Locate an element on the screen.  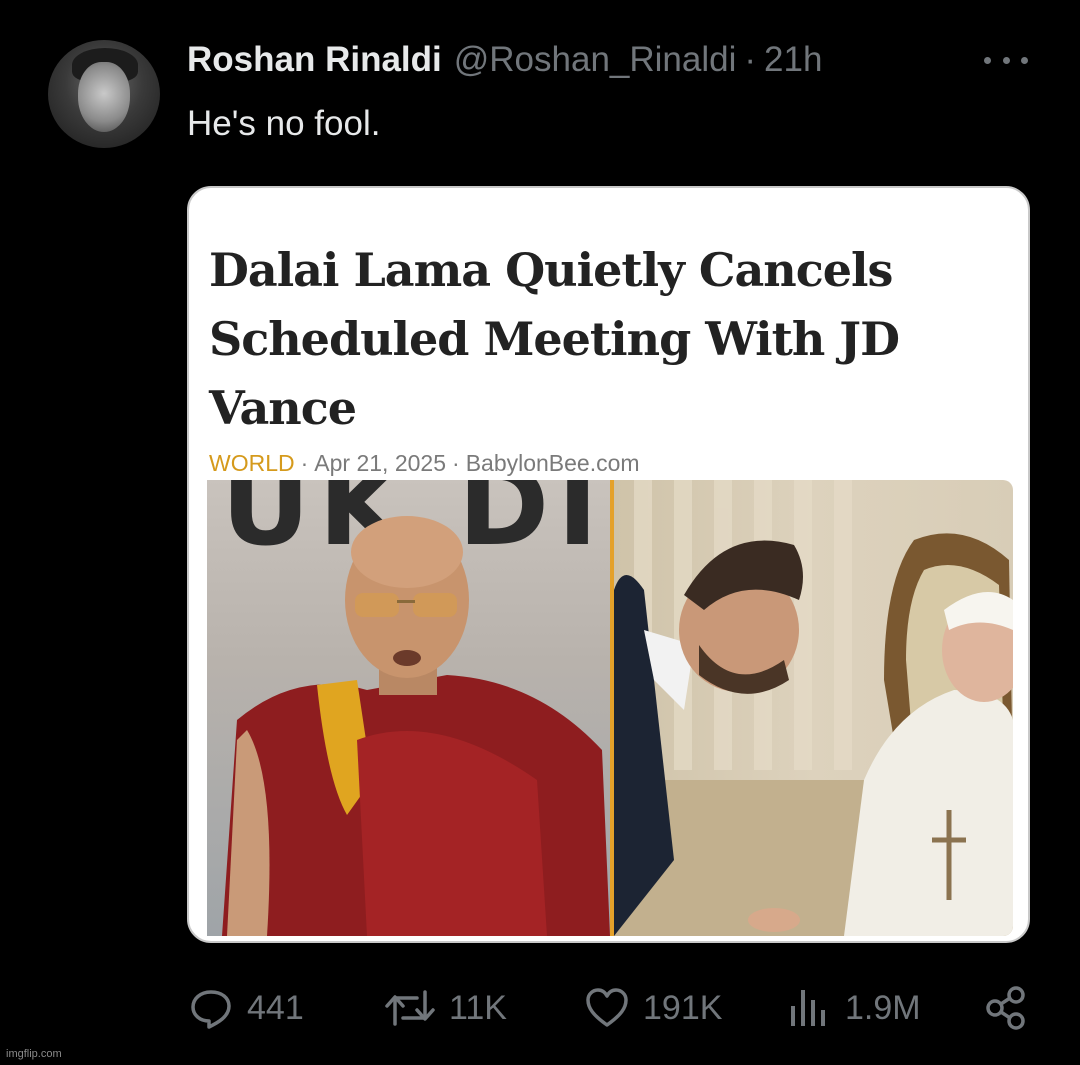
avatar is located at coordinates (104, 94).